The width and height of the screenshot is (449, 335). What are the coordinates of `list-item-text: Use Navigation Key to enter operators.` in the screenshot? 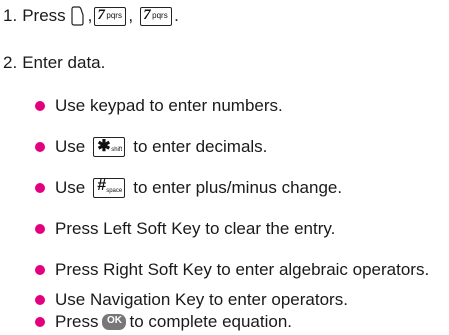 It's located at (201, 299).